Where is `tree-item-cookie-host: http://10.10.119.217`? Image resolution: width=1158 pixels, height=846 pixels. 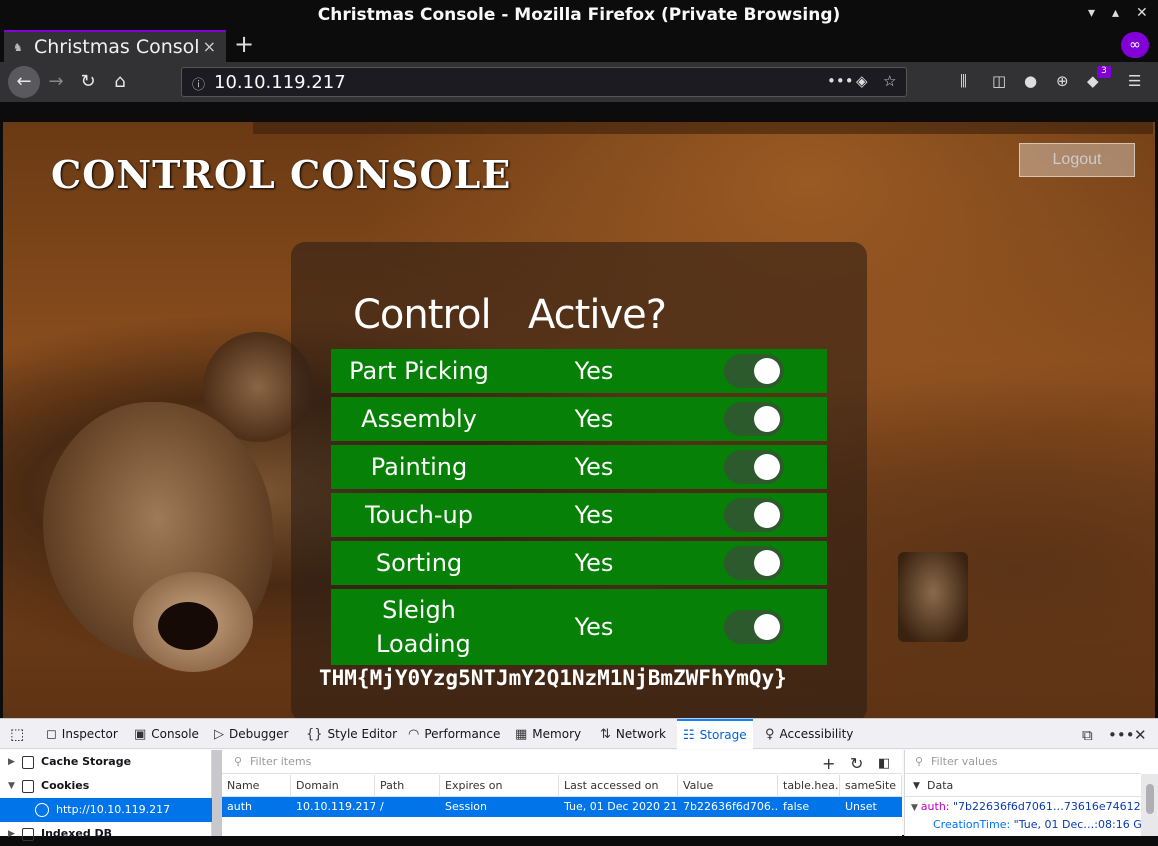 tree-item-cookie-host: http://10.10.119.217 is located at coordinates (106, 810).